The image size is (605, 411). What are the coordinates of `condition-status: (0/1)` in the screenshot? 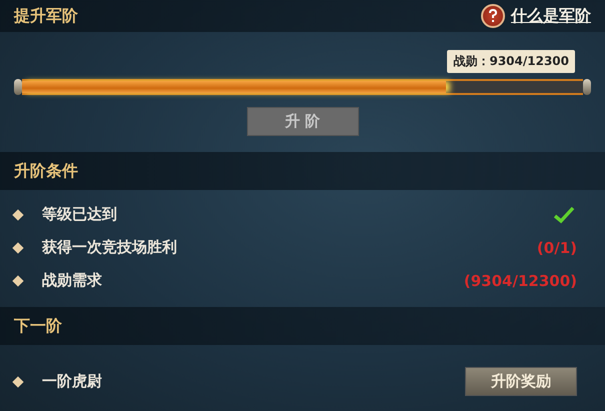 It's located at (556, 247).